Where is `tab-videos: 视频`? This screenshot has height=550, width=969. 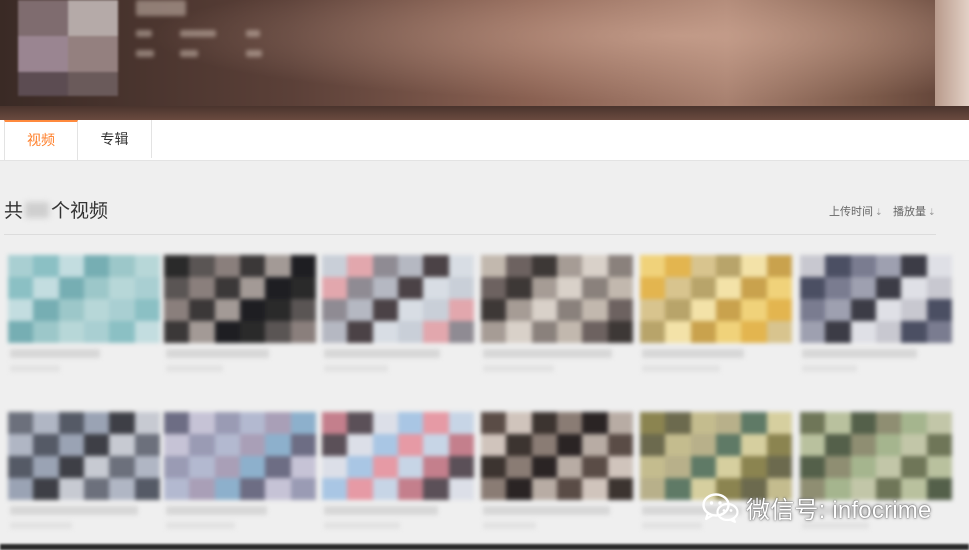
tab-videos: 视频 is located at coordinates (41, 140).